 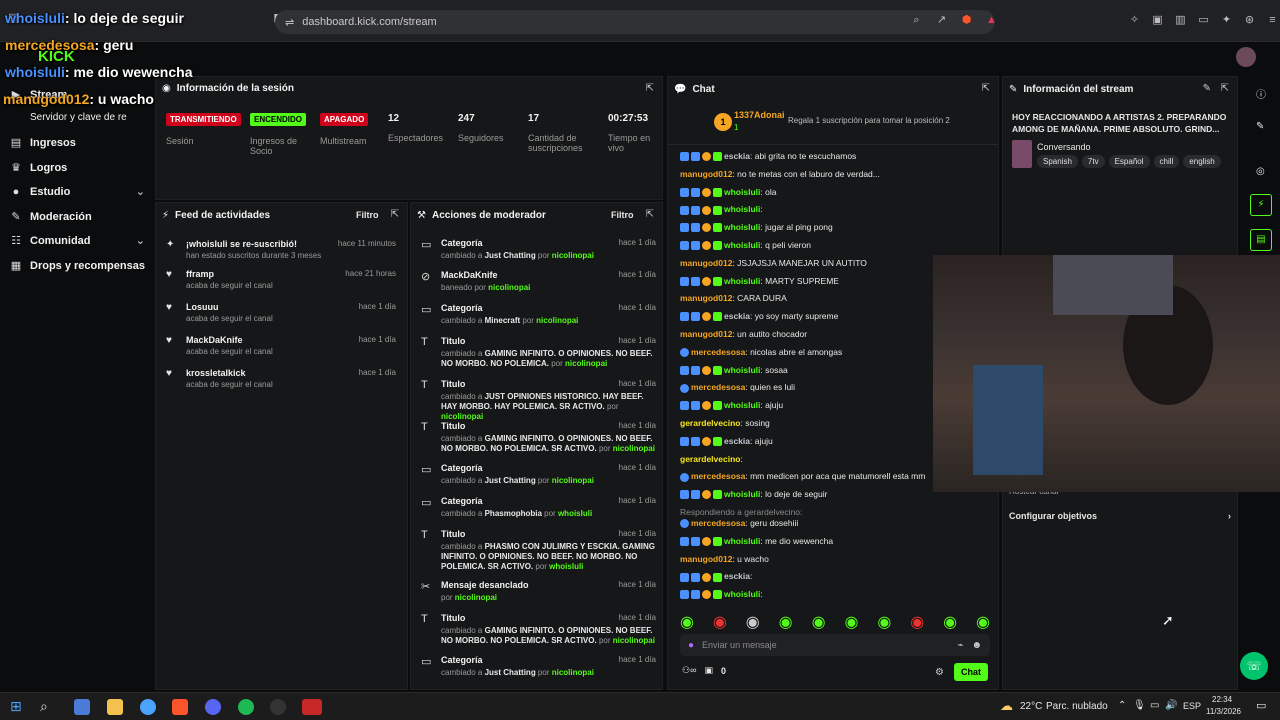 I want to click on chat-message: whoisluli: q peli vieron, so click(x=835, y=245).